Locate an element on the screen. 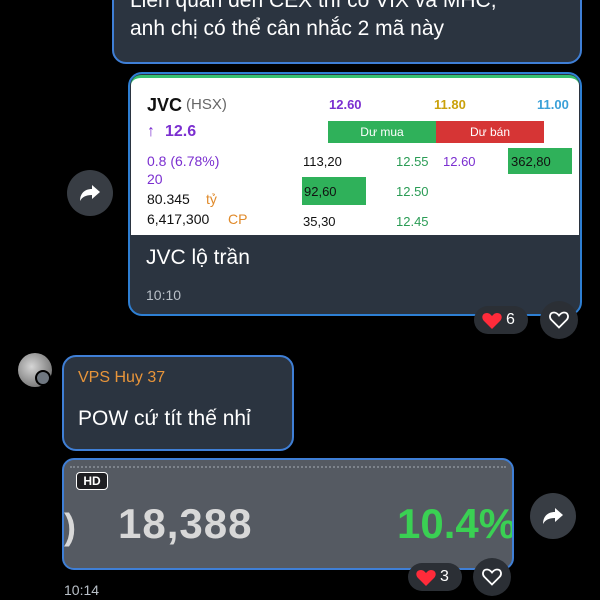  image-number: 18,388 is located at coordinates (185, 523).